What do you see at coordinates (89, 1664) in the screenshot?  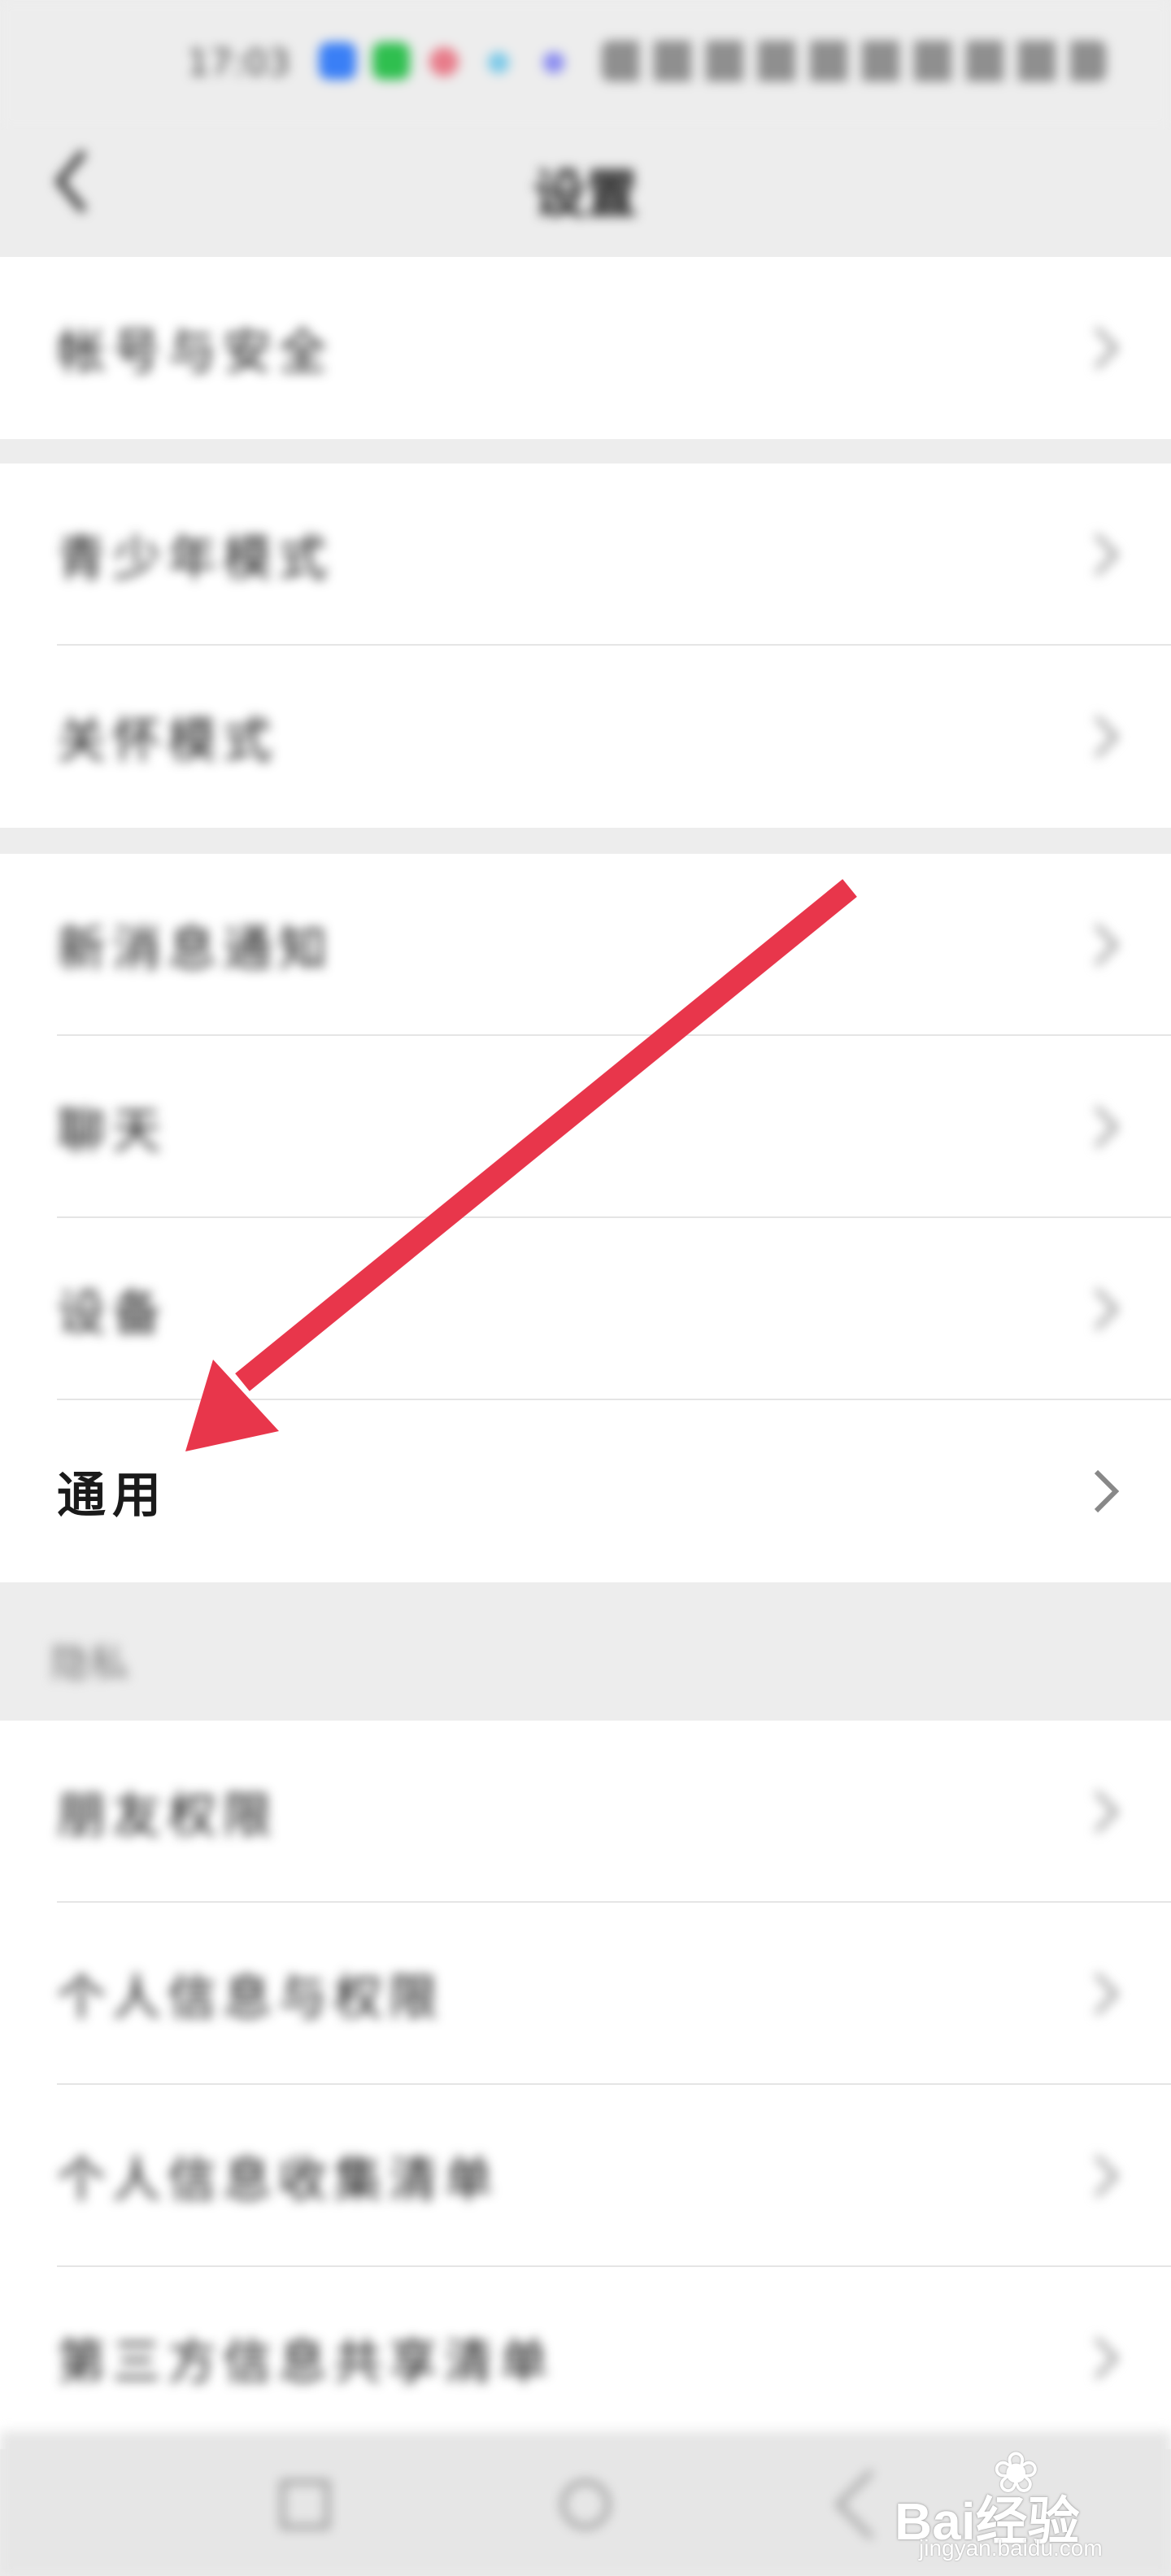 I see `section-header-label: 隐私` at bounding box center [89, 1664].